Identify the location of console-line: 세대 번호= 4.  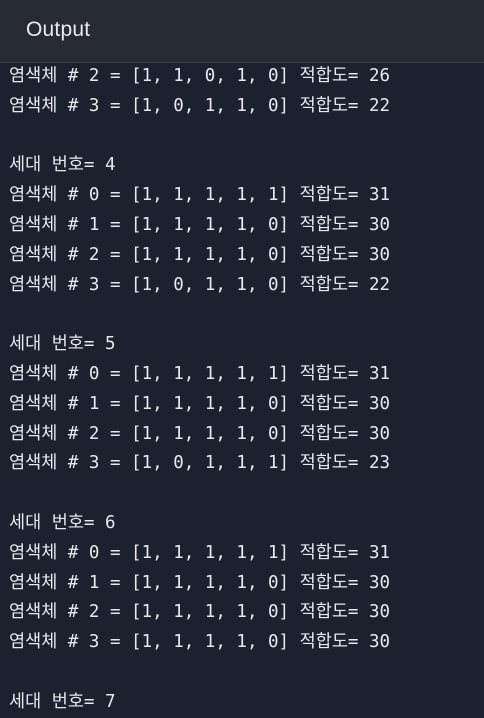
(62, 165).